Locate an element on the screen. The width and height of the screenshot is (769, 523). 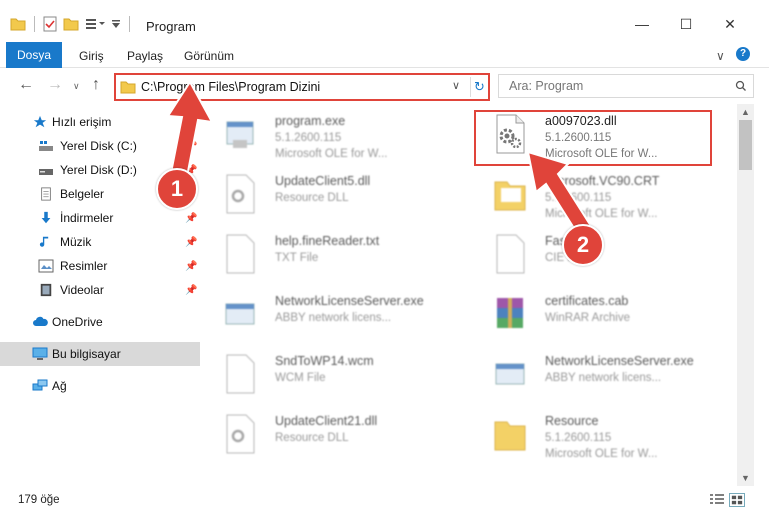
title-bar: Program — ☐ ✕ is located at coordinates (384, 20).